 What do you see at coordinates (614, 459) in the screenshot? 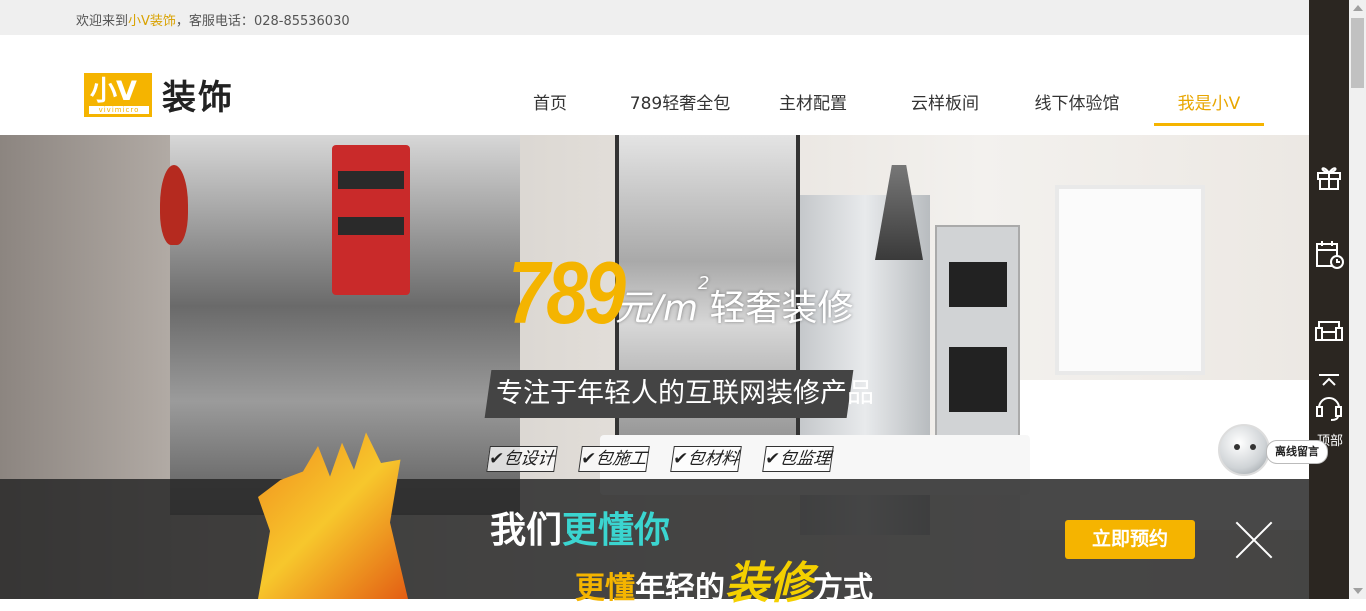
I see `badge-construction: ✔包施工` at bounding box center [614, 459].